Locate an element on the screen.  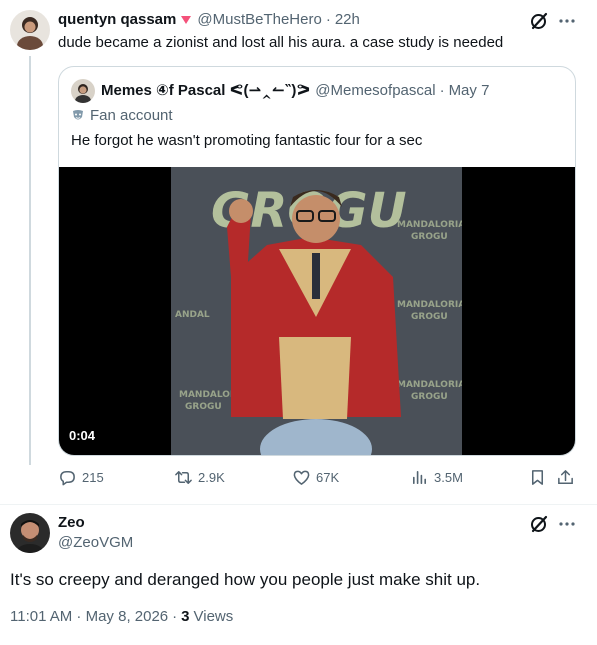
reply-icon is located at coordinates (67, 477).